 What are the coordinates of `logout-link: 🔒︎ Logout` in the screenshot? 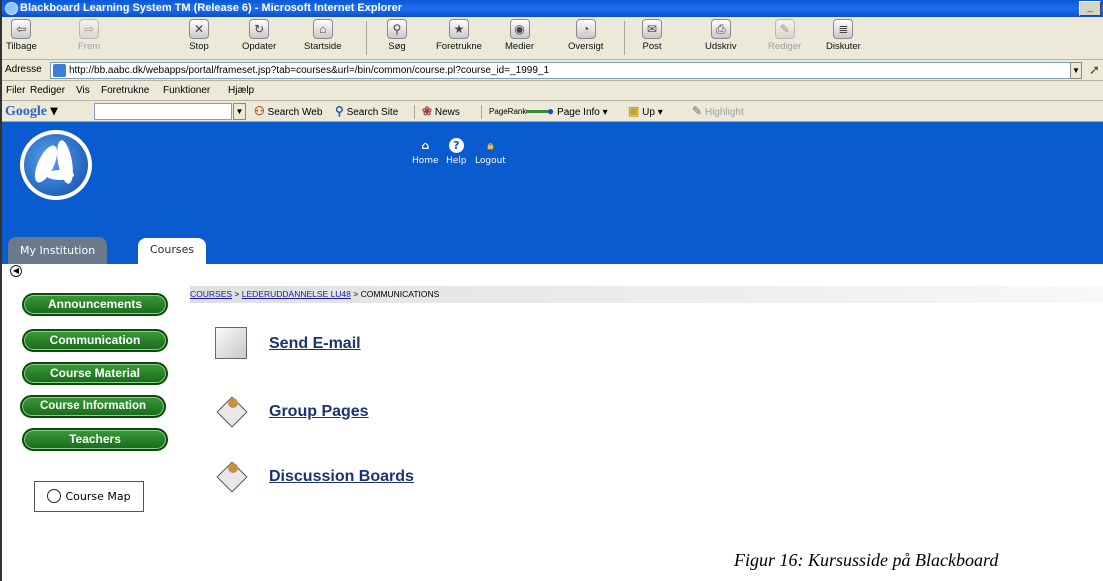 It's located at (490, 152).